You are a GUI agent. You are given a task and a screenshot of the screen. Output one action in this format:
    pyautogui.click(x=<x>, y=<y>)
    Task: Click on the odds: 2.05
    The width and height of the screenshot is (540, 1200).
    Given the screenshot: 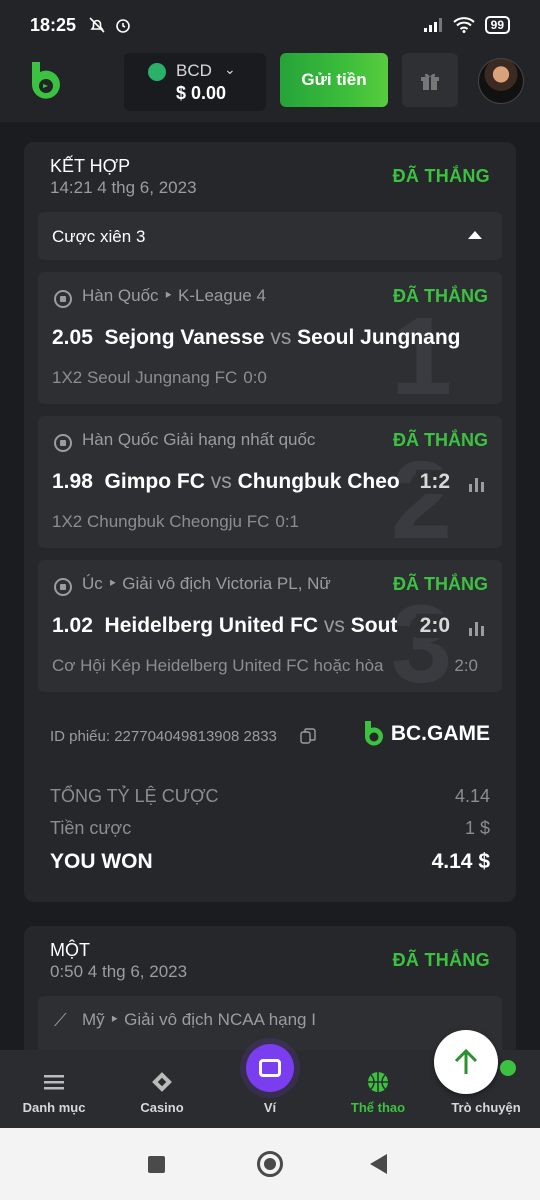 What is the action you would take?
    pyautogui.click(x=72, y=337)
    